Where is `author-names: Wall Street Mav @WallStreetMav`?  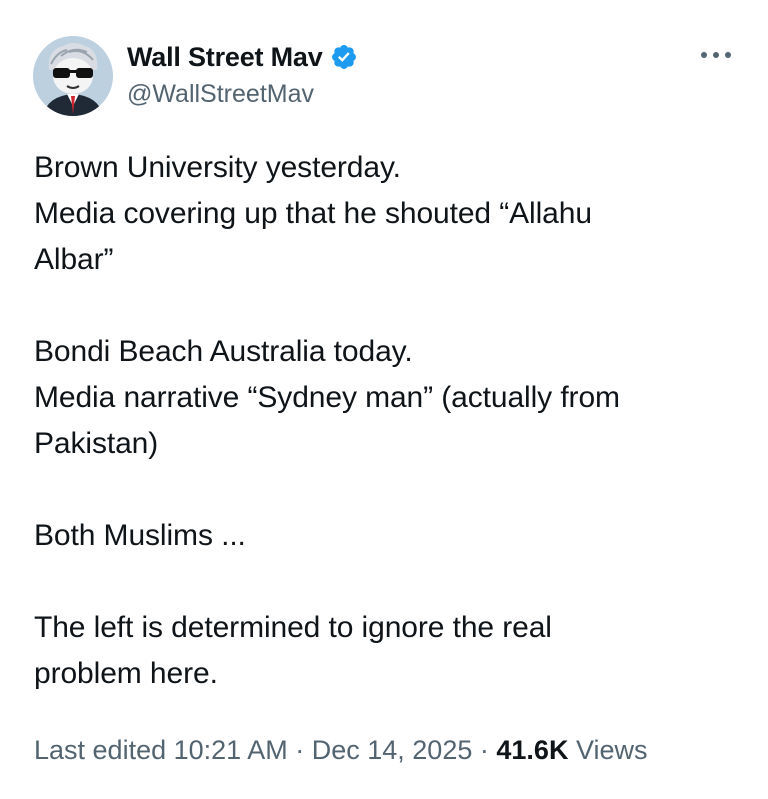 author-names: Wall Street Mav @WallStreetMav is located at coordinates (242, 74).